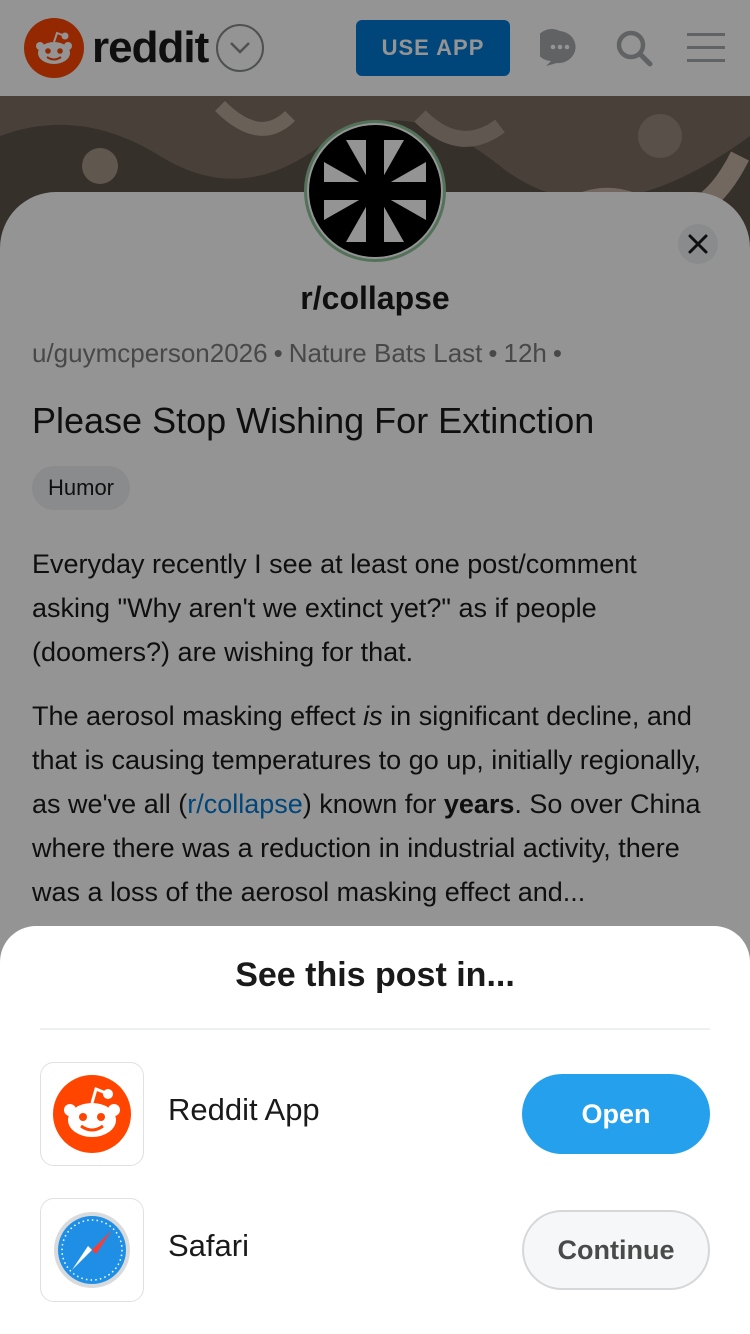 This screenshot has width=750, height=1334. I want to click on app-name: Safari, so click(208, 1245).